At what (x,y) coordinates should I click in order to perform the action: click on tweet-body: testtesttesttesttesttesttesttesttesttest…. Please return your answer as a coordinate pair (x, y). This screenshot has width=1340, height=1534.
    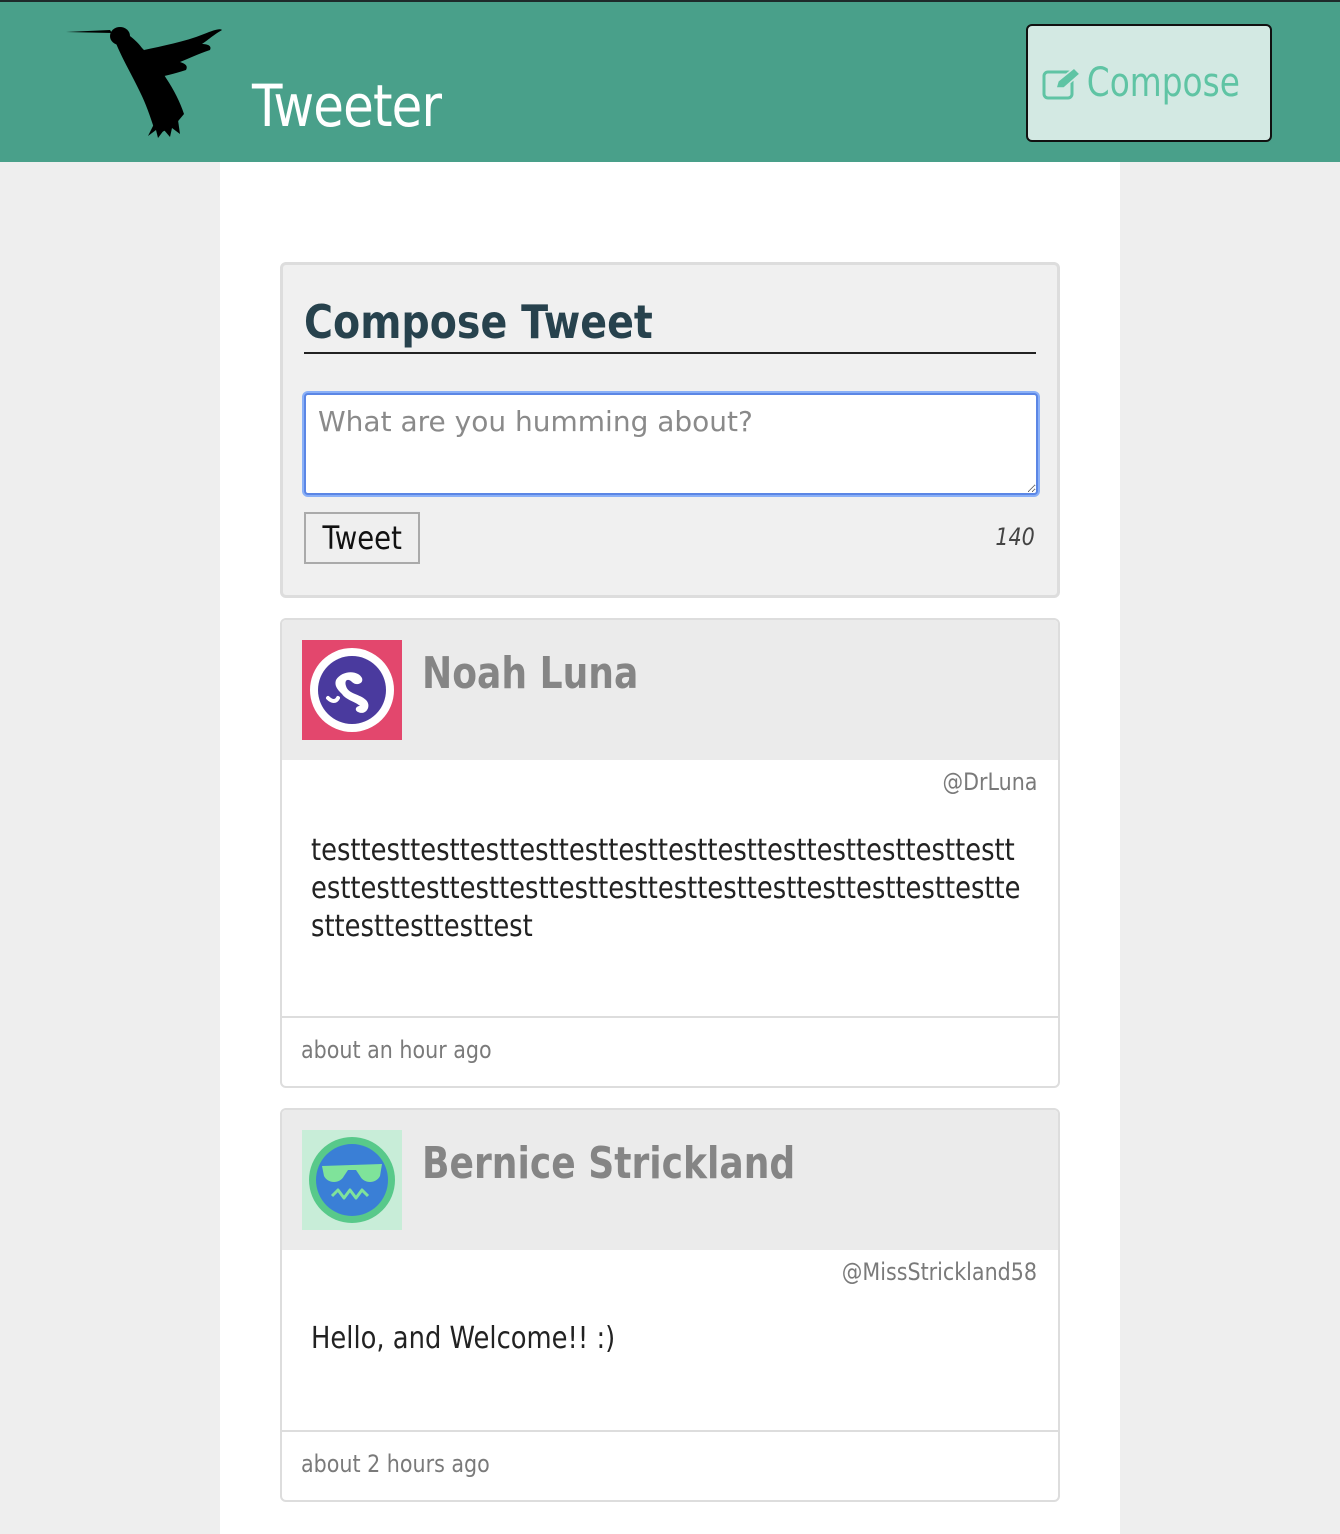
    Looking at the image, I should click on (666, 888).